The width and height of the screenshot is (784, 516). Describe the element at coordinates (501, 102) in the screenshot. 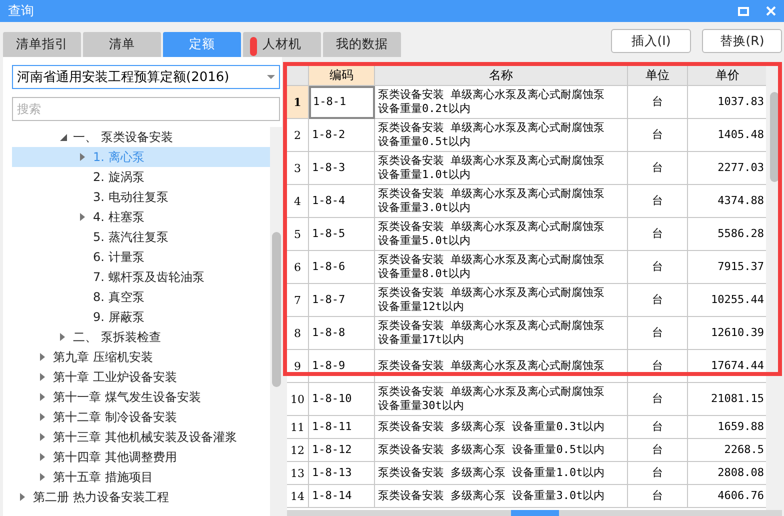

I see `table-cell: 泵类设备安装 单级离心水泵及离心式耐腐蚀泵设备重量0.2t以内` at that location.